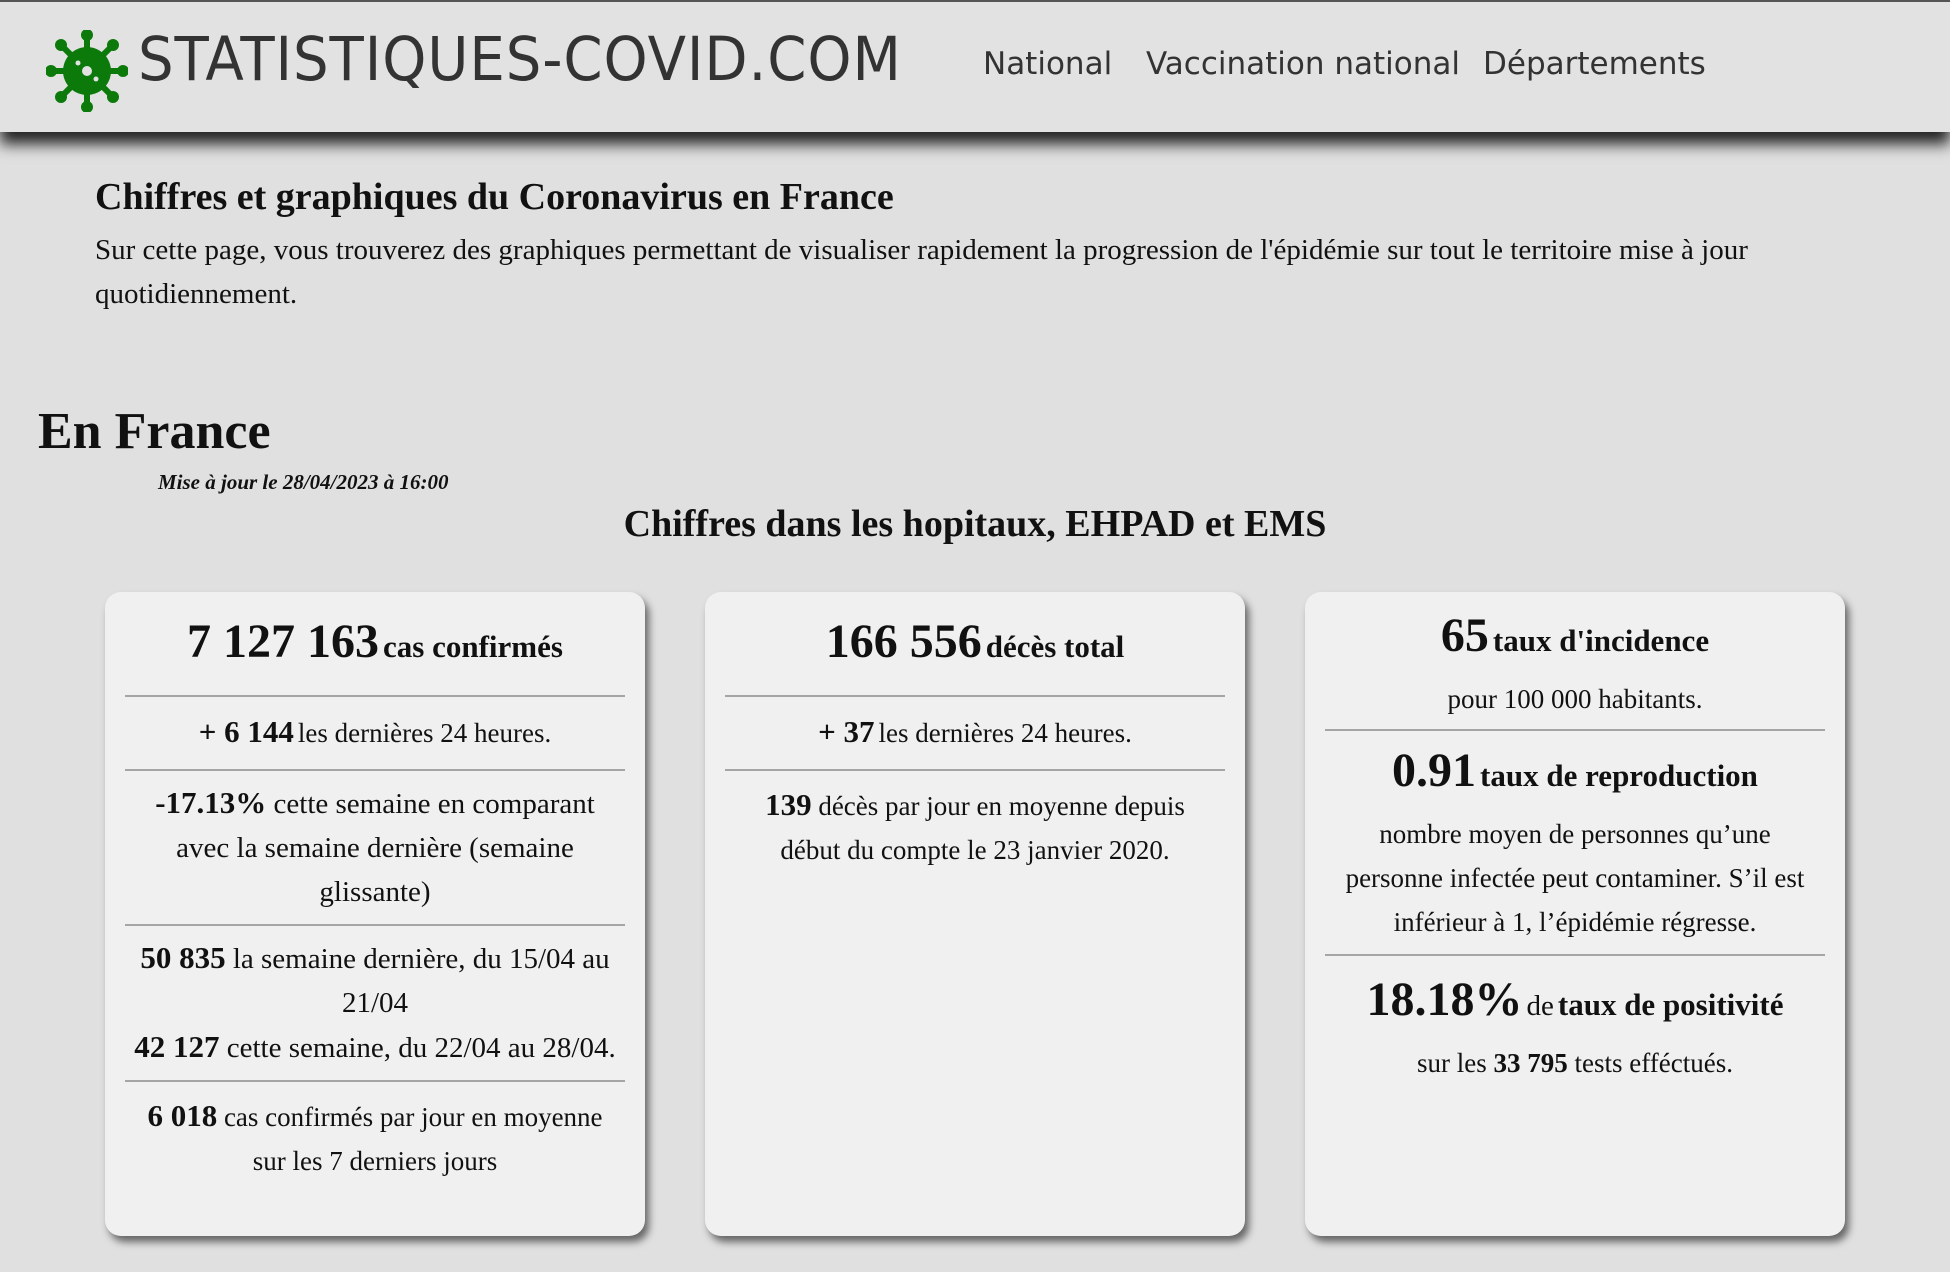 Image resolution: width=1950 pixels, height=1272 pixels. Describe the element at coordinates (303, 482) in the screenshot. I see `update-timestamp: Mise à jour le 28/04/2023 à 16:00` at that location.